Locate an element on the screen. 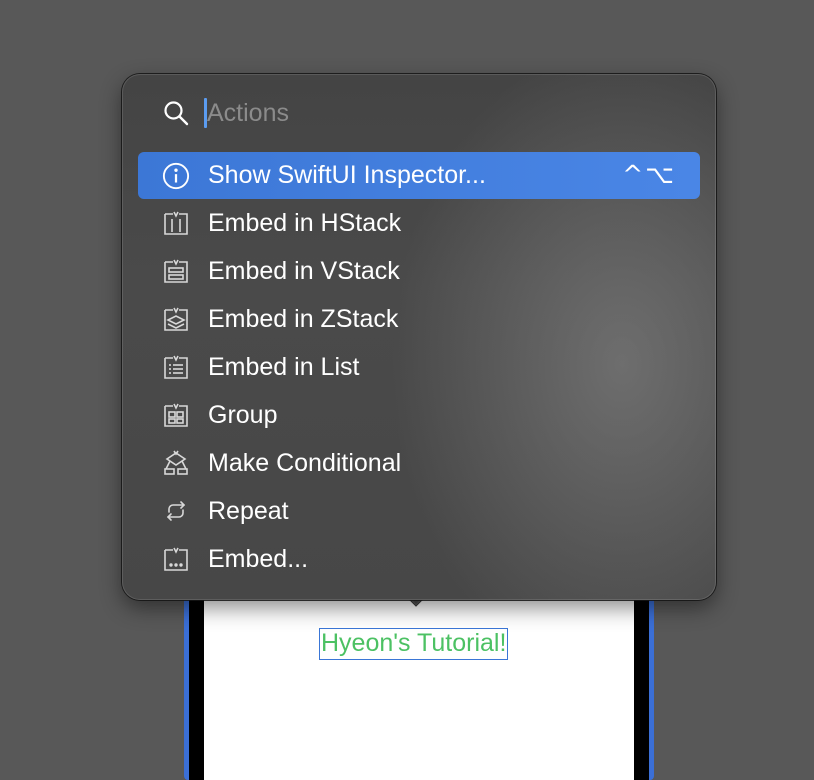  search-bar is located at coordinates (412, 113).